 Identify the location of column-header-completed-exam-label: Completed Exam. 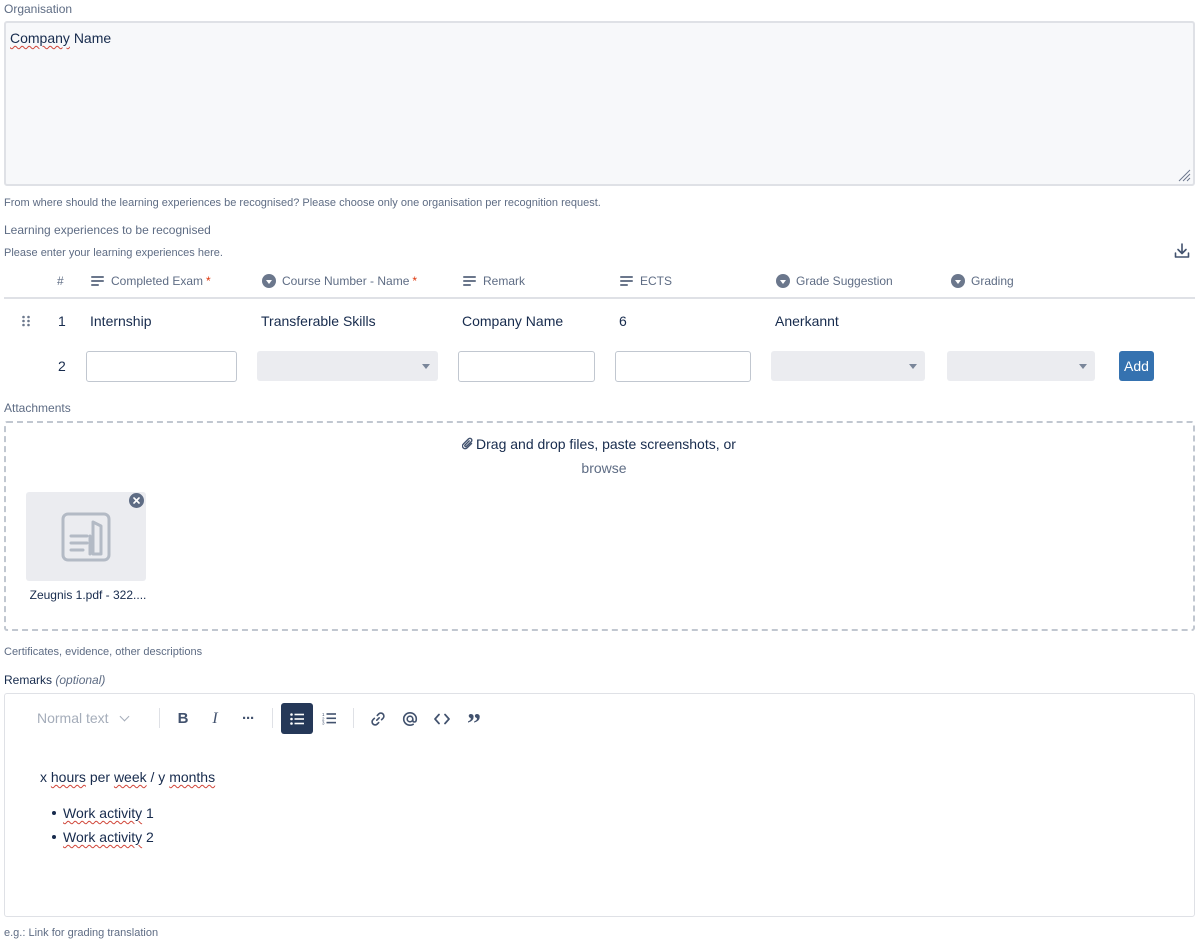
(157, 281).